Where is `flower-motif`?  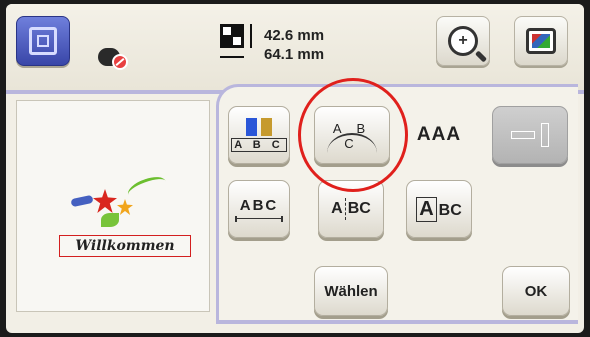
flower-motif is located at coordinates (125, 201).